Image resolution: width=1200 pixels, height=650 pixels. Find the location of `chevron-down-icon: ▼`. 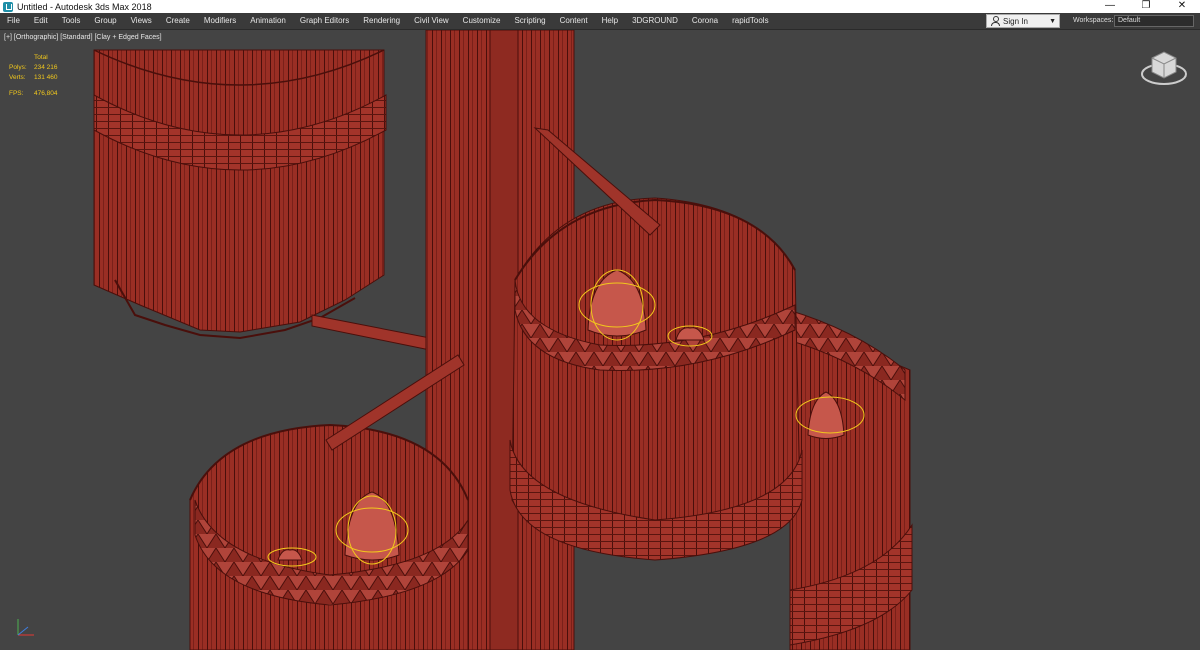

chevron-down-icon: ▼ is located at coordinates (1052, 21).